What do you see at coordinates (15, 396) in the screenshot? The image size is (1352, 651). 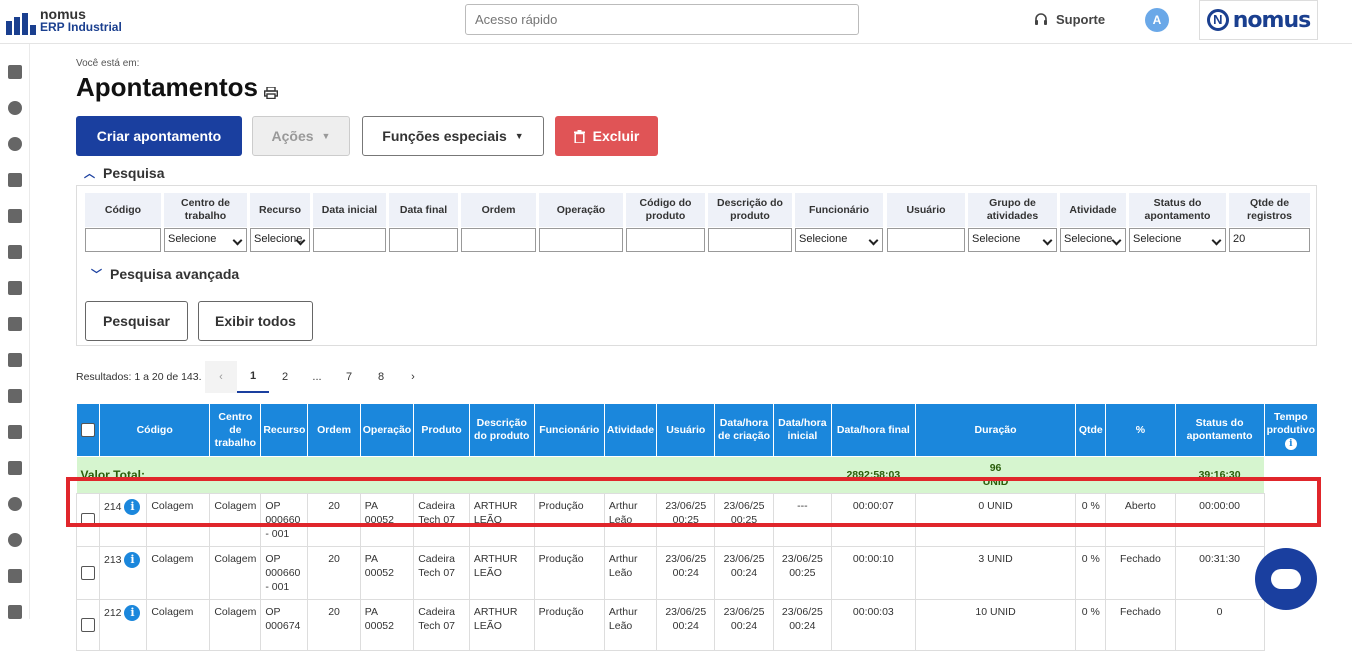 I see `archive-icon` at bounding box center [15, 396].